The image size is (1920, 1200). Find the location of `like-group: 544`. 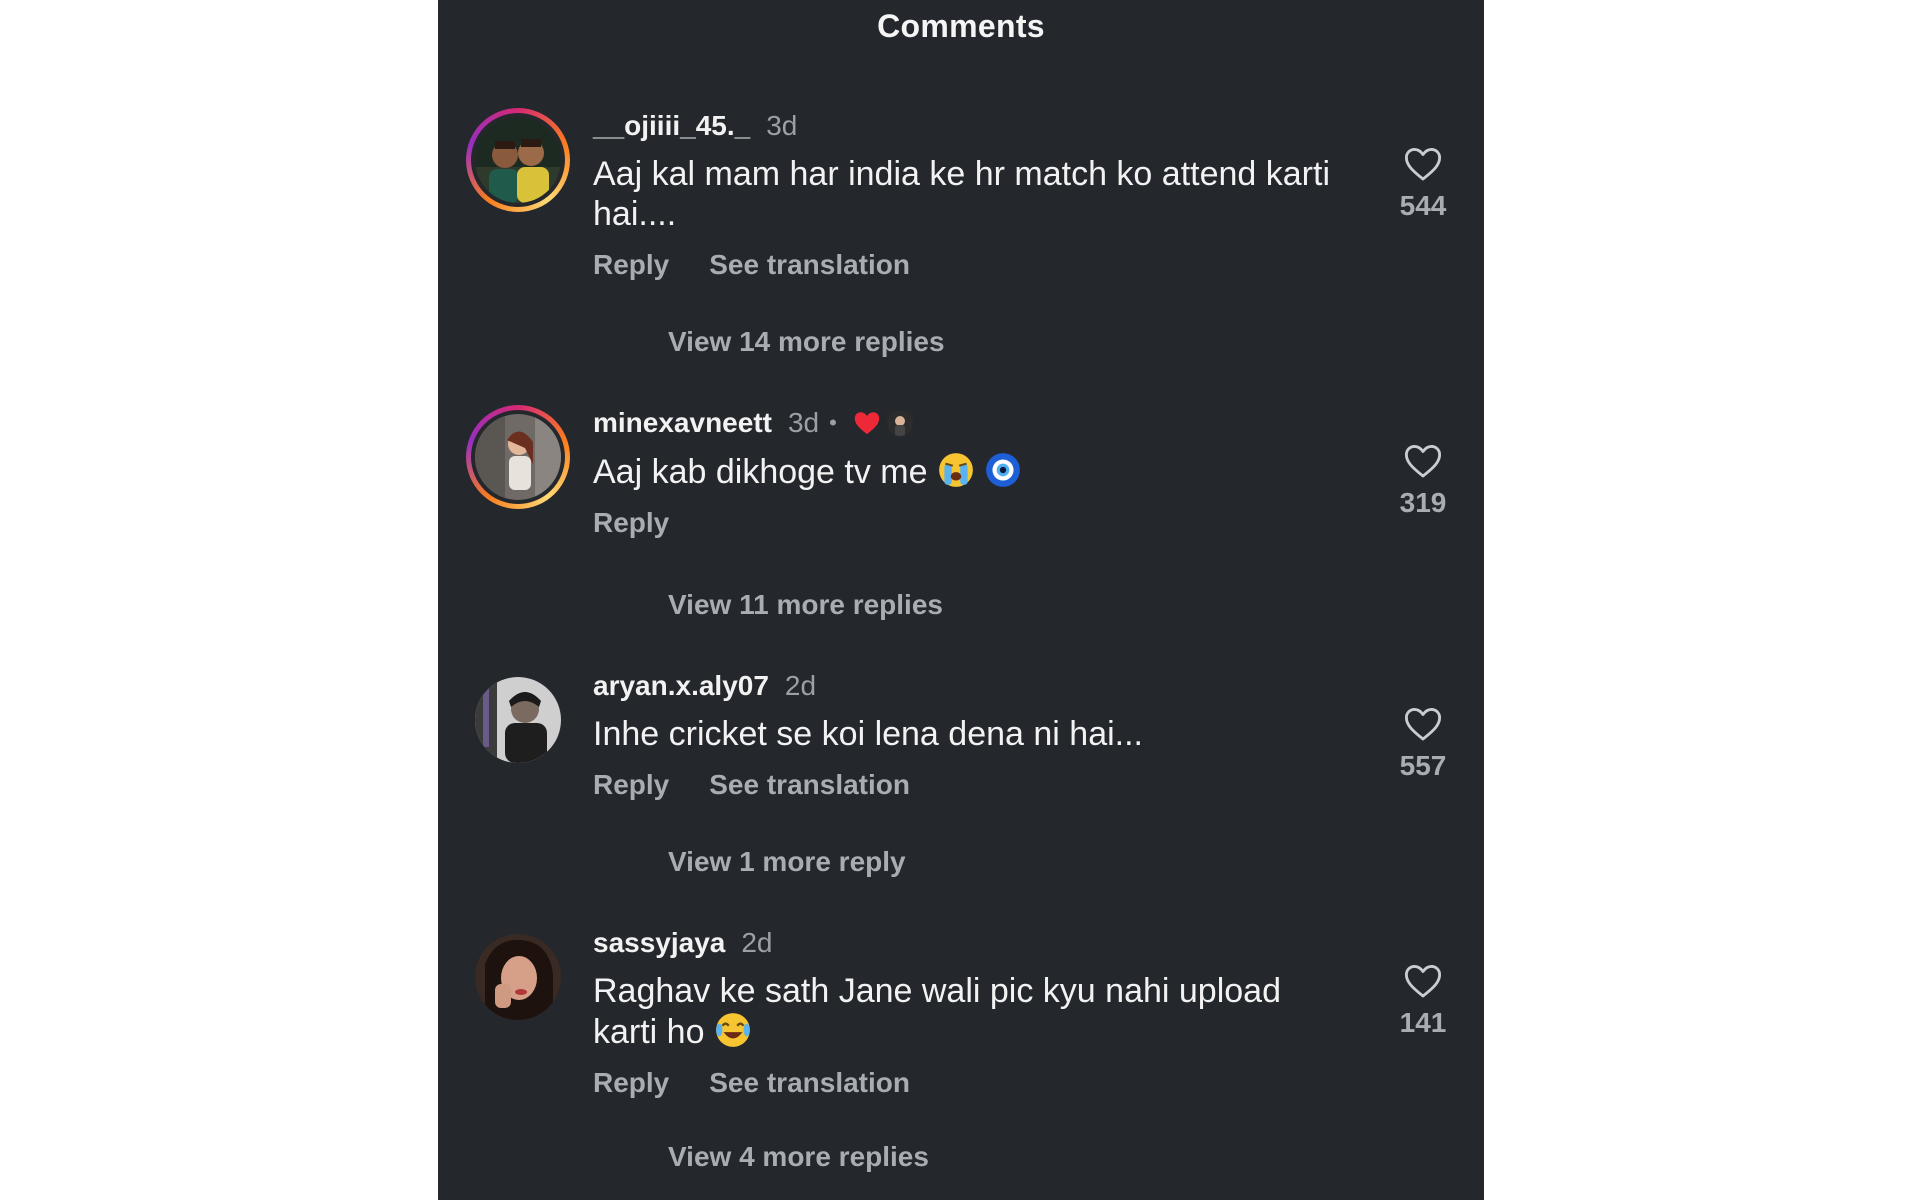

like-group: 544 is located at coordinates (1423, 184).